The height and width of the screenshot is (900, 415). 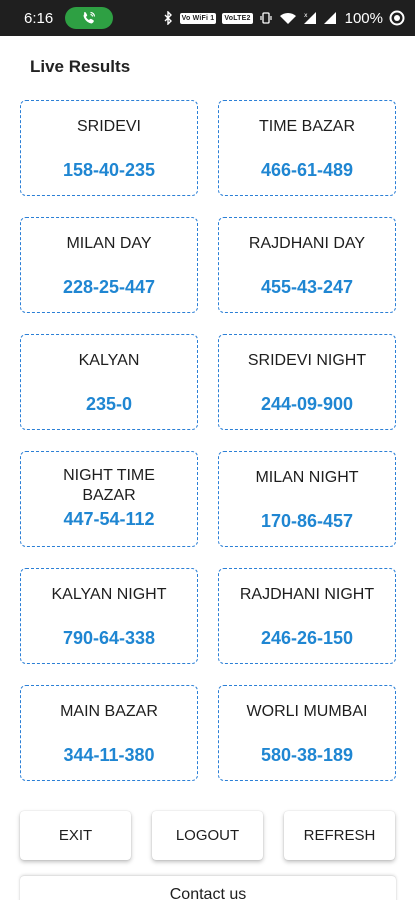 I want to click on result-value: 228-25-447, so click(x=109, y=287).